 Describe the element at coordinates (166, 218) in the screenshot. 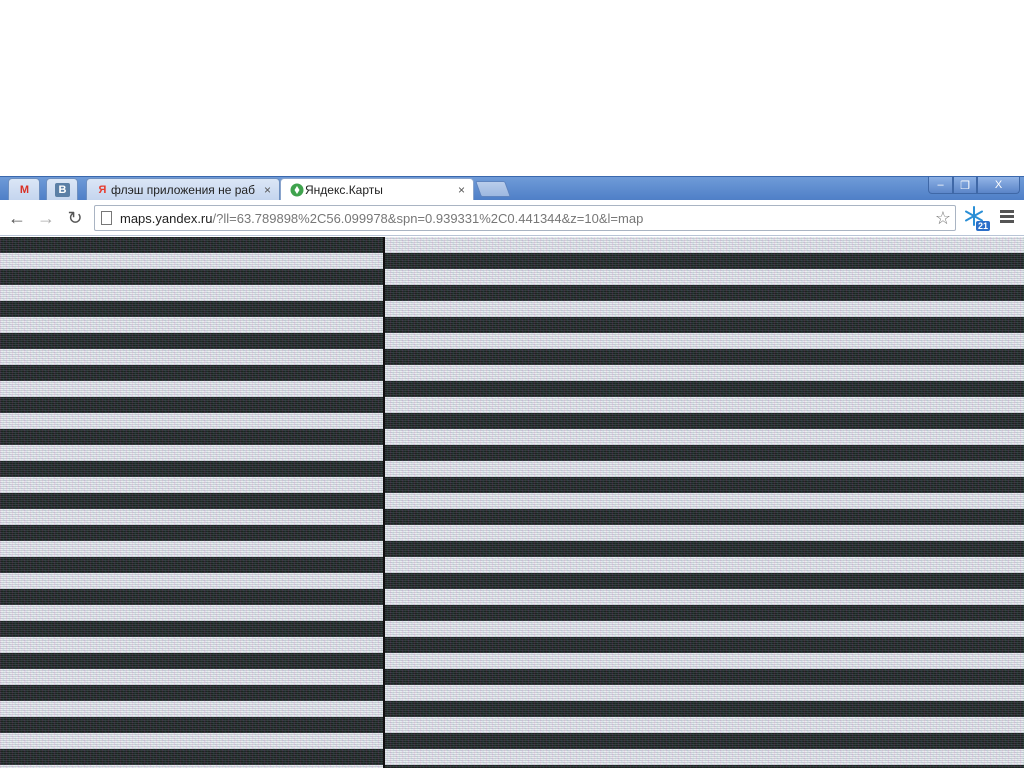

I see `url-host: maps.yandex.ru` at that location.